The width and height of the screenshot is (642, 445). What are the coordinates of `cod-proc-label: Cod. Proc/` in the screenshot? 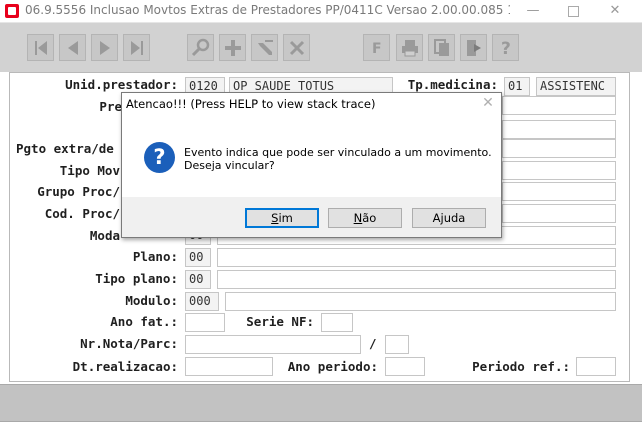 It's located at (82, 213).